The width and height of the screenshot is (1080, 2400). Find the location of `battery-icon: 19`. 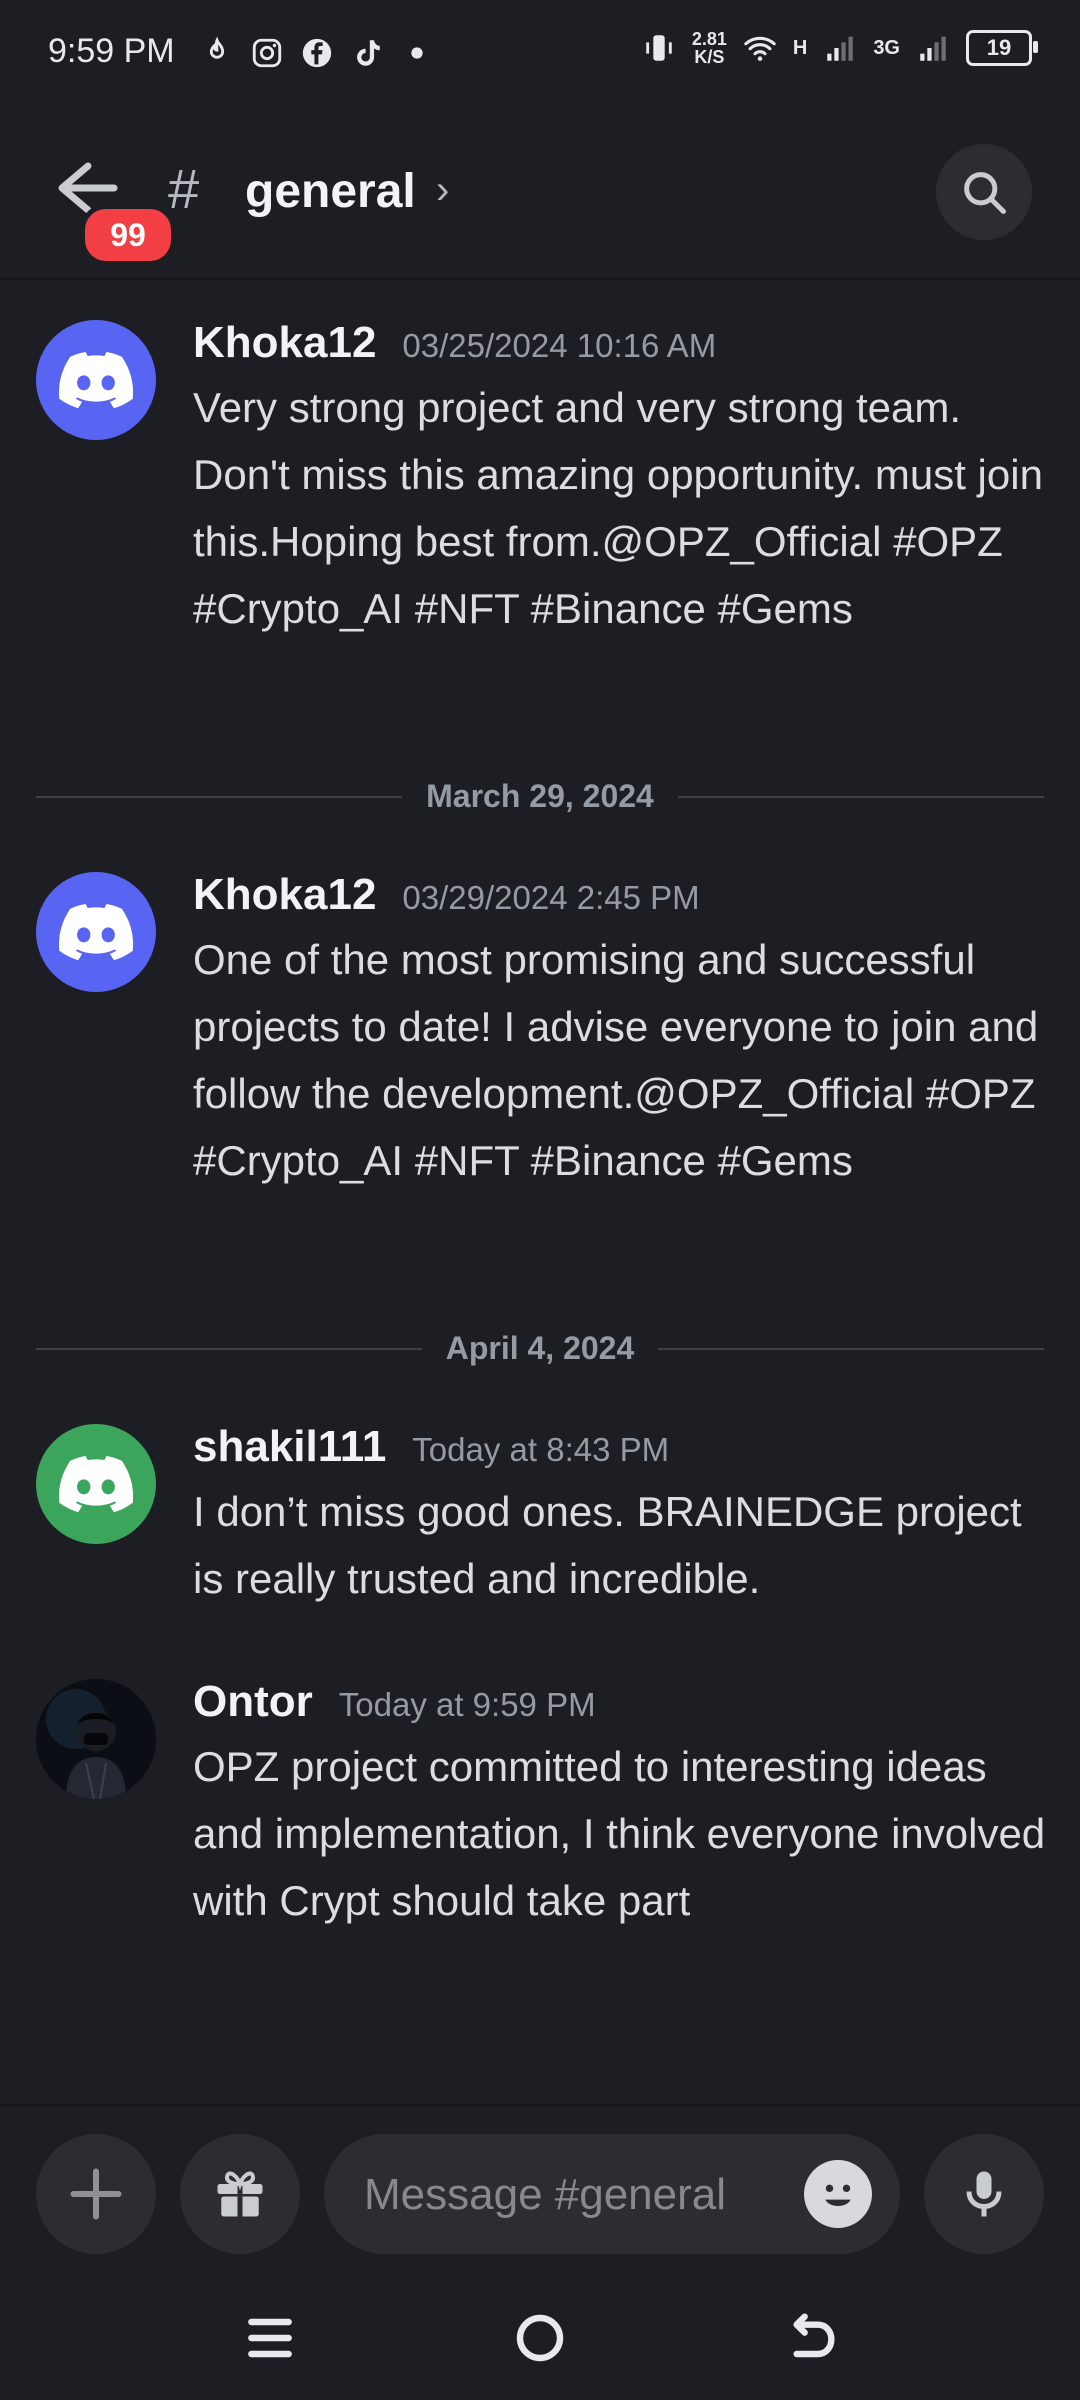

battery-icon: 19 is located at coordinates (1002, 48).